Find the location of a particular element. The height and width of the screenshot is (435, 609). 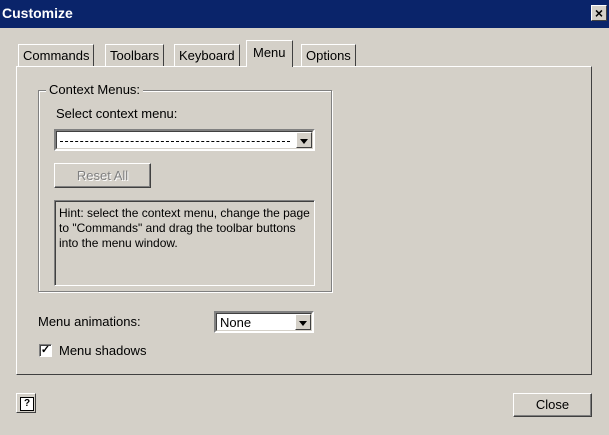

help-icon: ? is located at coordinates (27, 404).